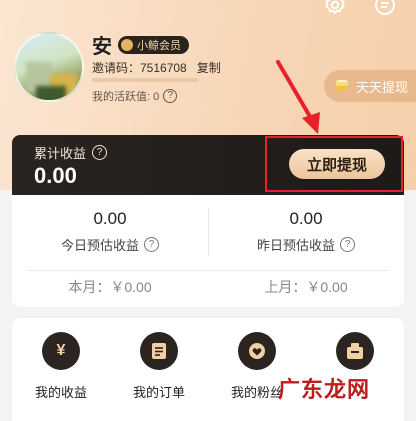 Image resolution: width=416 pixels, height=421 pixels. What do you see at coordinates (159, 45) in the screenshot?
I see `vip-label: 小鲸会员` at bounding box center [159, 45].